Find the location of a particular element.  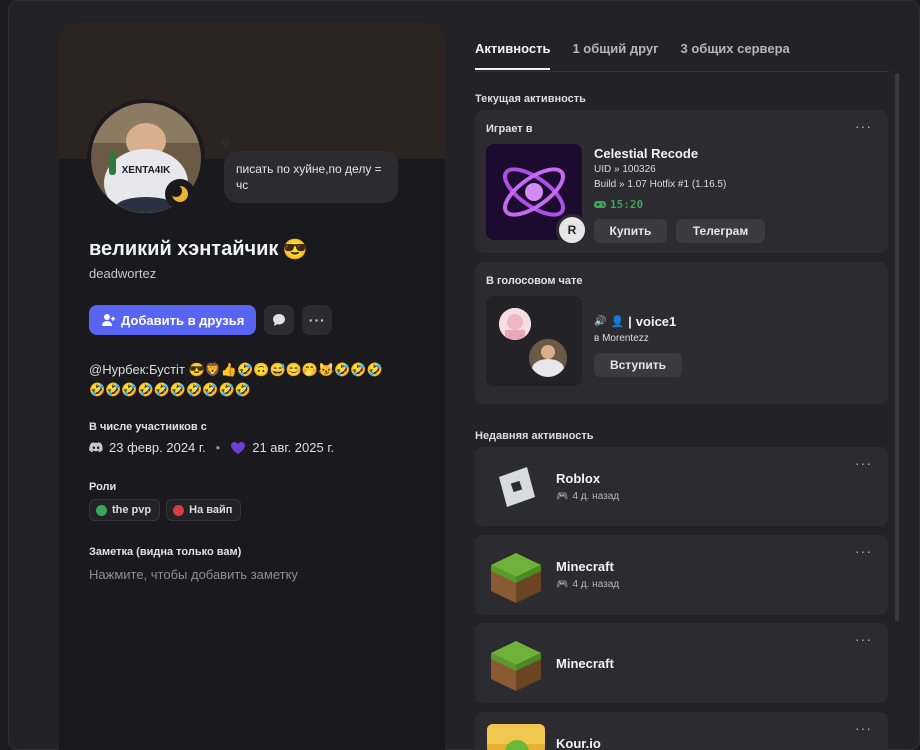

username: deadwortez is located at coordinates (123, 273).